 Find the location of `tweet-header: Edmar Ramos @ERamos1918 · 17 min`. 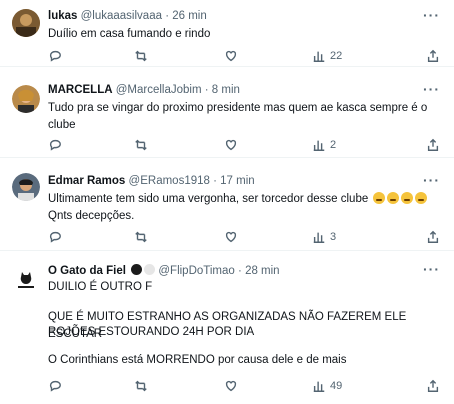

tweet-header: Edmar Ramos @ERamos1918 · 17 min is located at coordinates (234, 181).